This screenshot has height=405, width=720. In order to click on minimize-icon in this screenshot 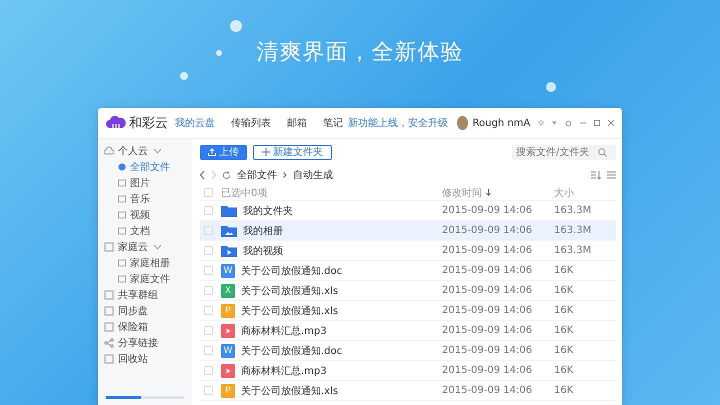, I will do `click(583, 123)`.